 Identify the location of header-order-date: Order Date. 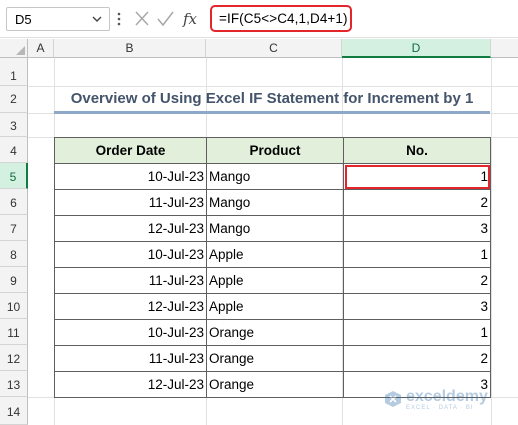
(130, 150).